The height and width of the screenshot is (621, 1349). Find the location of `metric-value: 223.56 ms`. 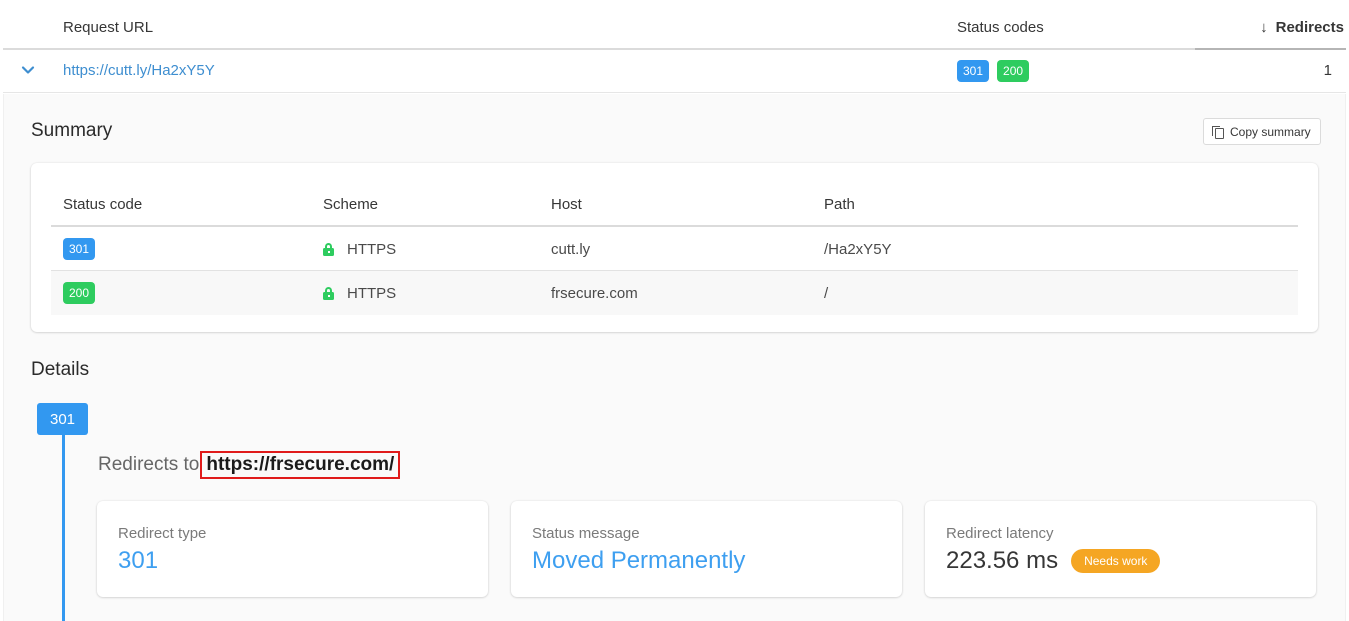

metric-value: 223.56 ms is located at coordinates (1002, 560).